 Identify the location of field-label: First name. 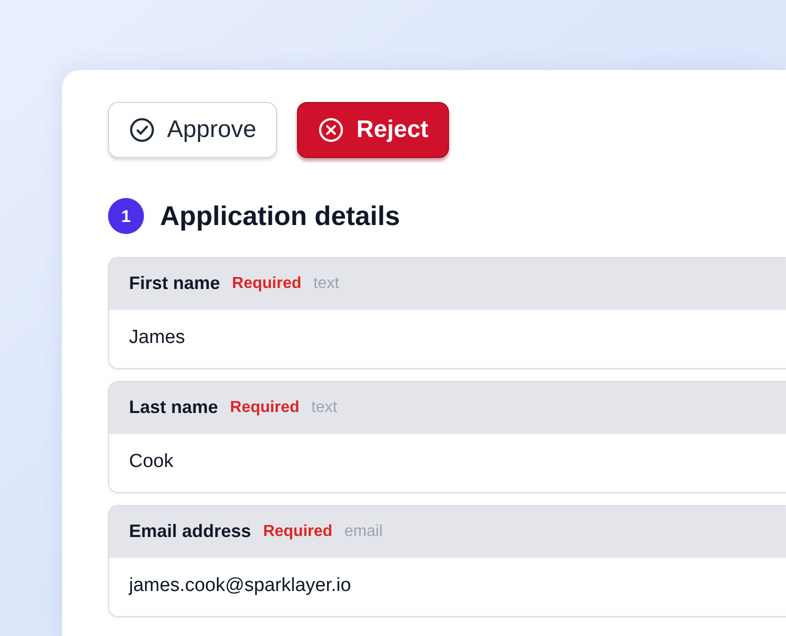
(174, 283).